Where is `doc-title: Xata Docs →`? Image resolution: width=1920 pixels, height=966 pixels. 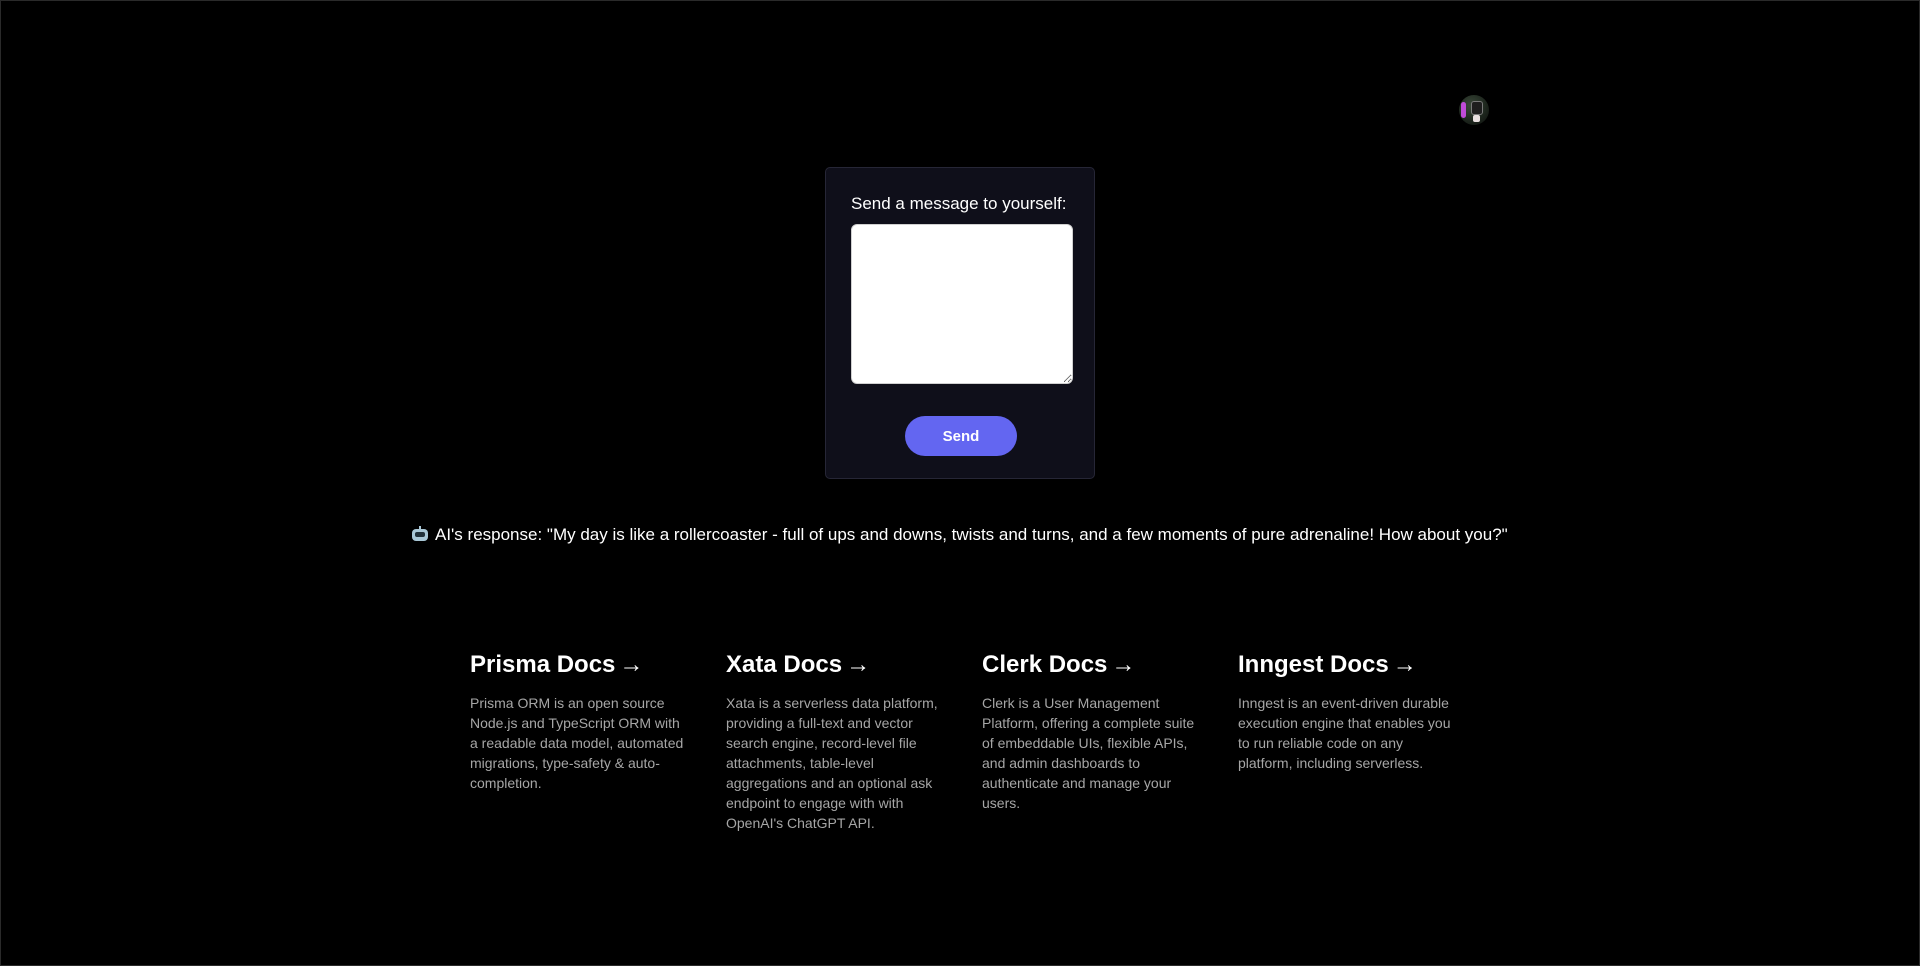 doc-title: Xata Docs → is located at coordinates (798, 664).